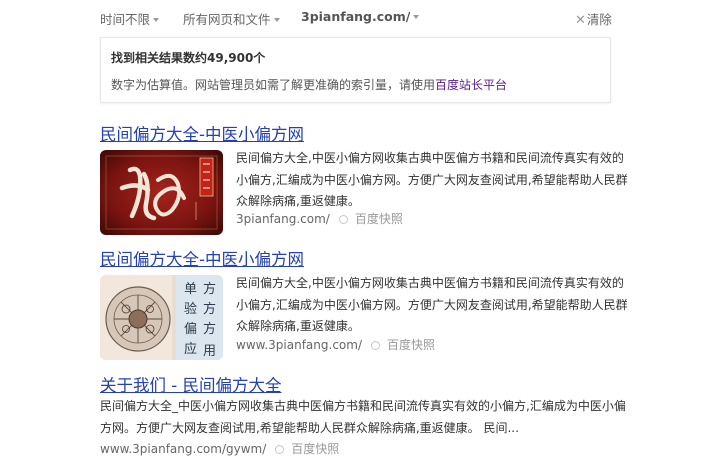  Describe the element at coordinates (471, 85) in the screenshot. I see `webmaster-platform-link: 百度站长平台` at that location.